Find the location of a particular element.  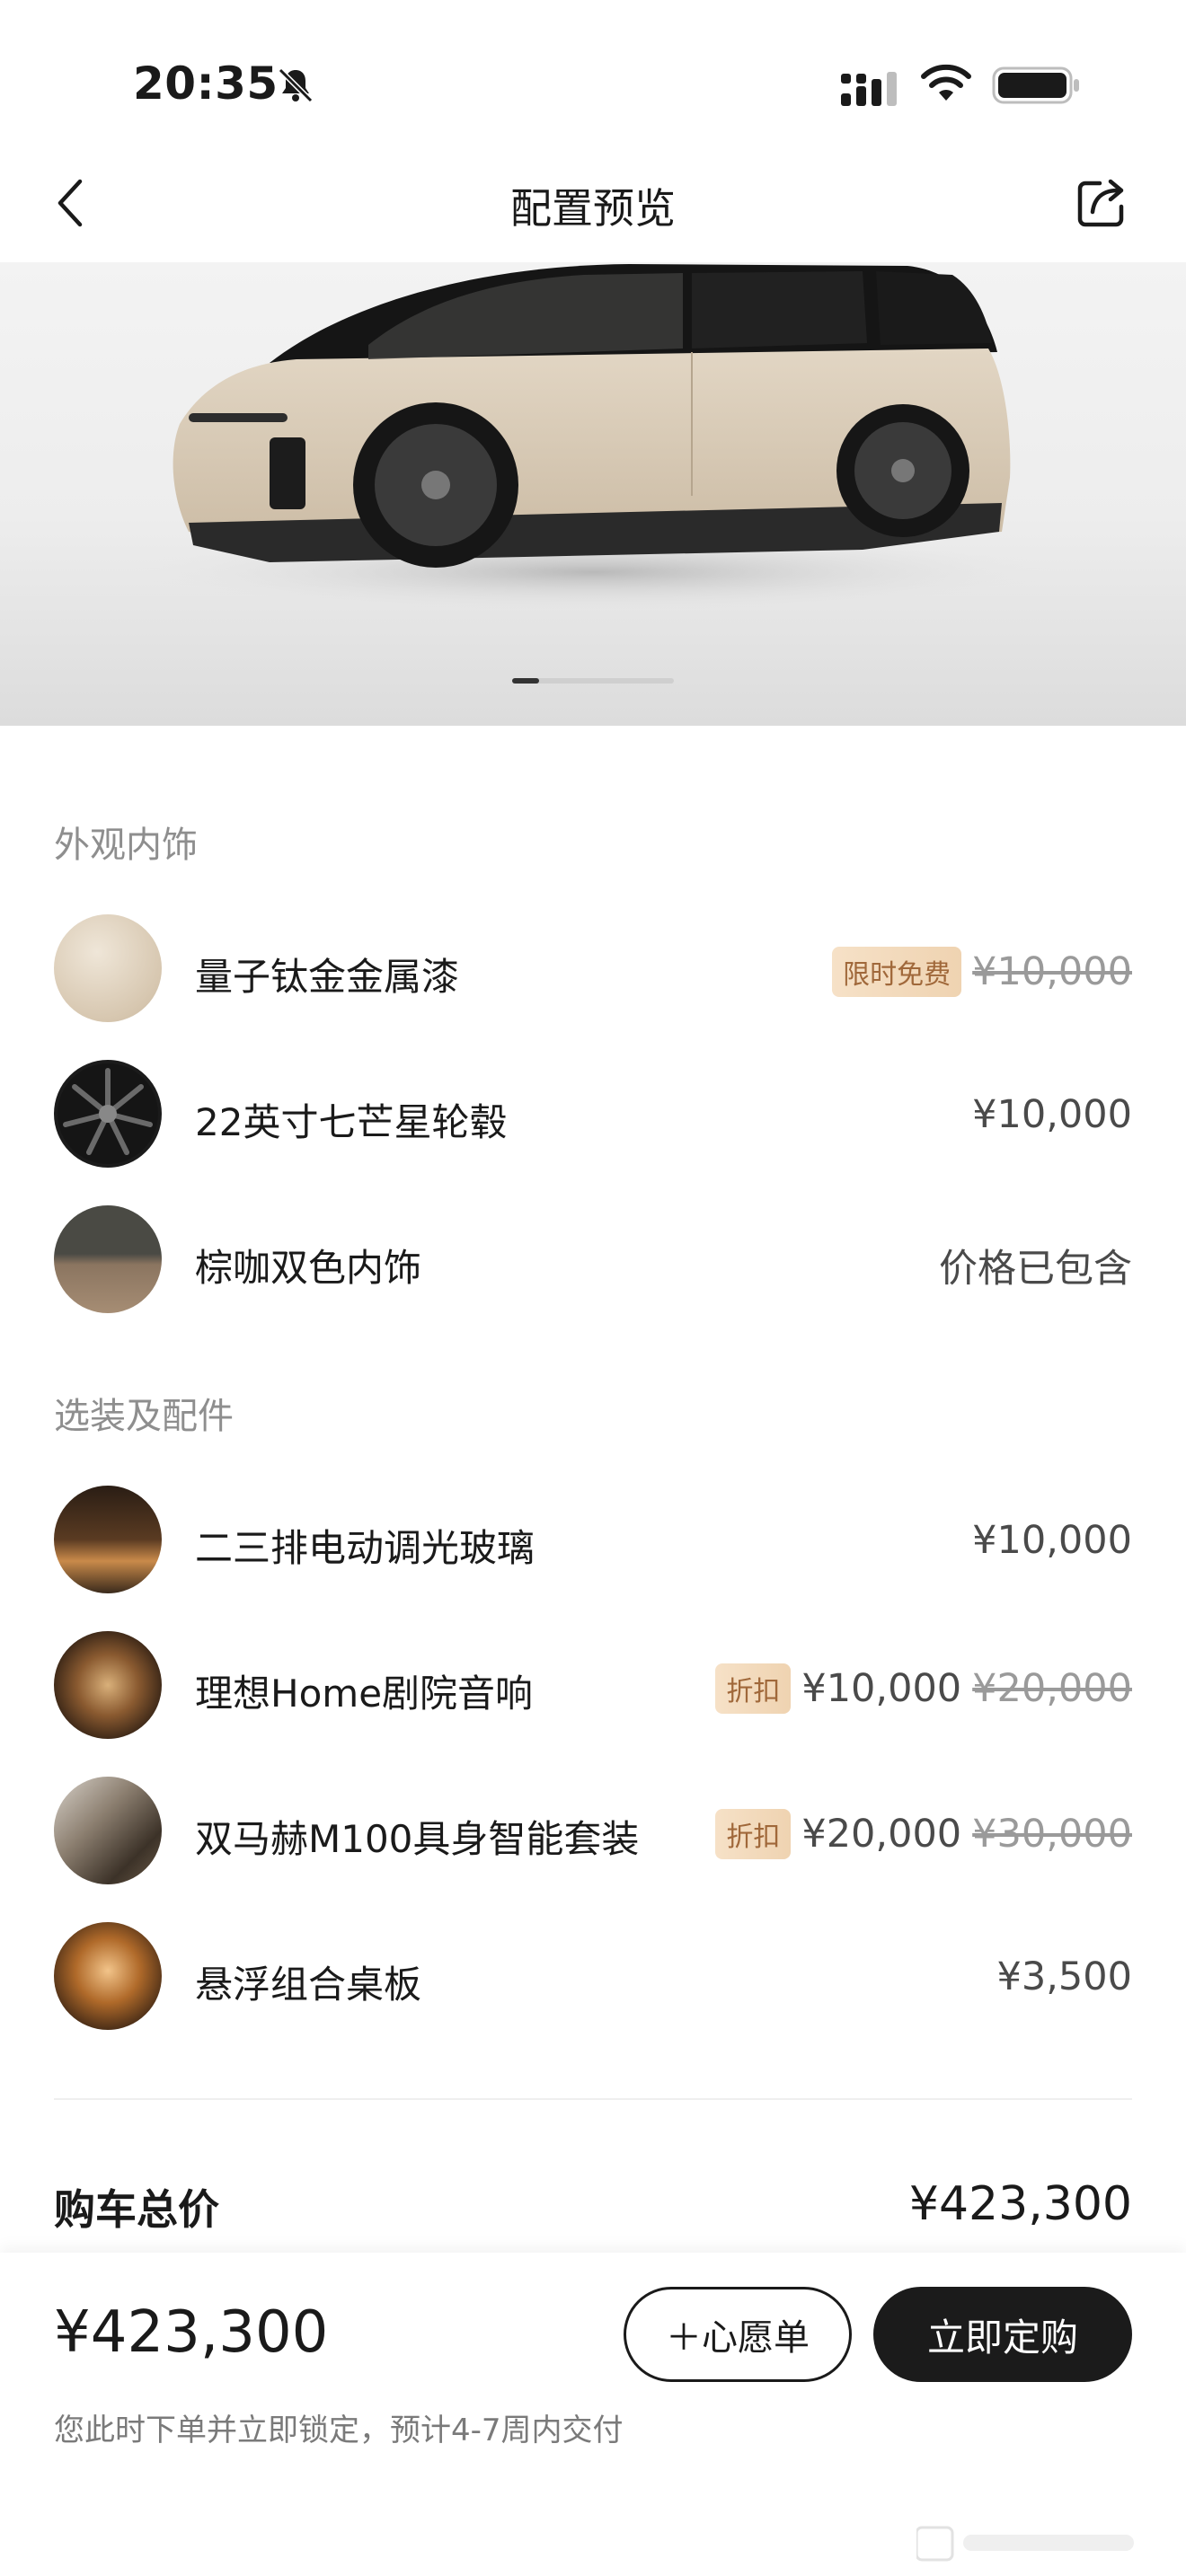

carousel-dot-active is located at coordinates (525, 681).